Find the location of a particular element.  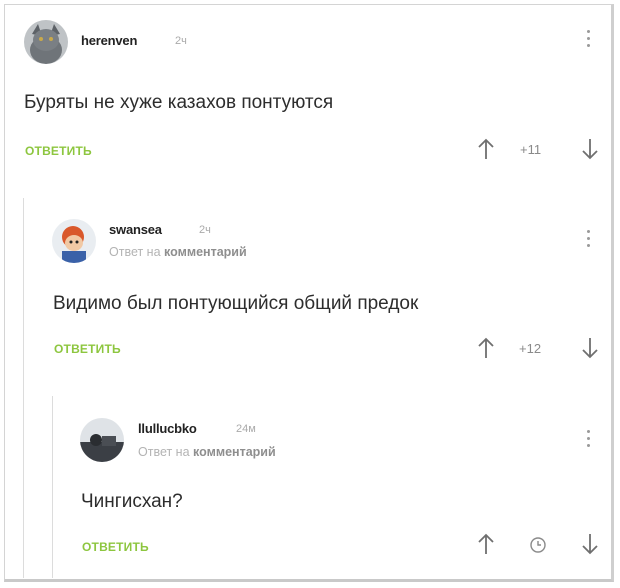

username: llullucbko is located at coordinates (167, 428).